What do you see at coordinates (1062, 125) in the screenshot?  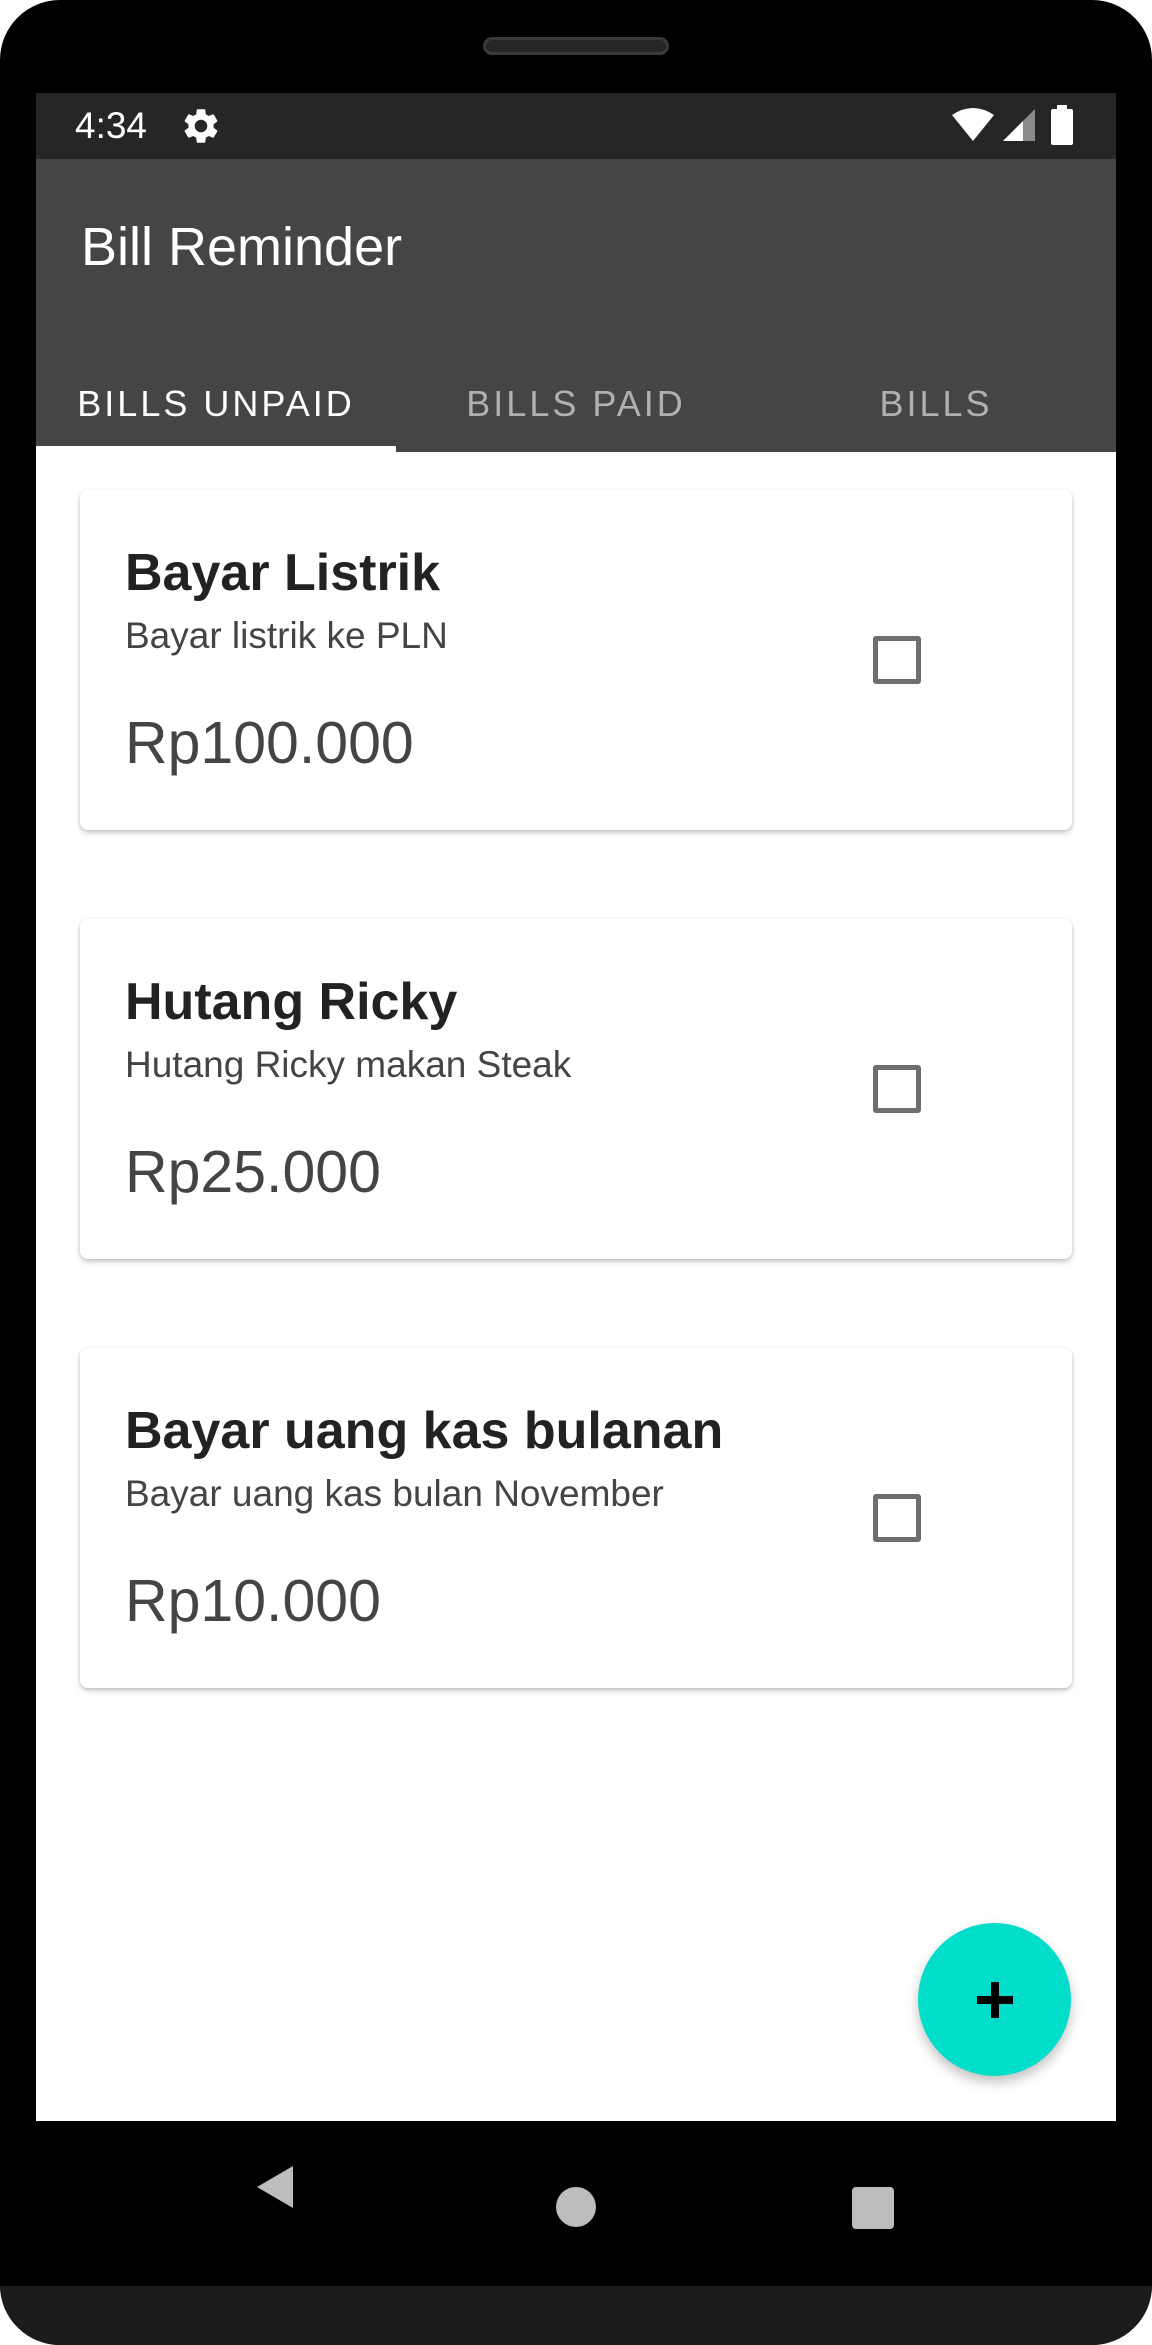 I see `battery-icon` at bounding box center [1062, 125].